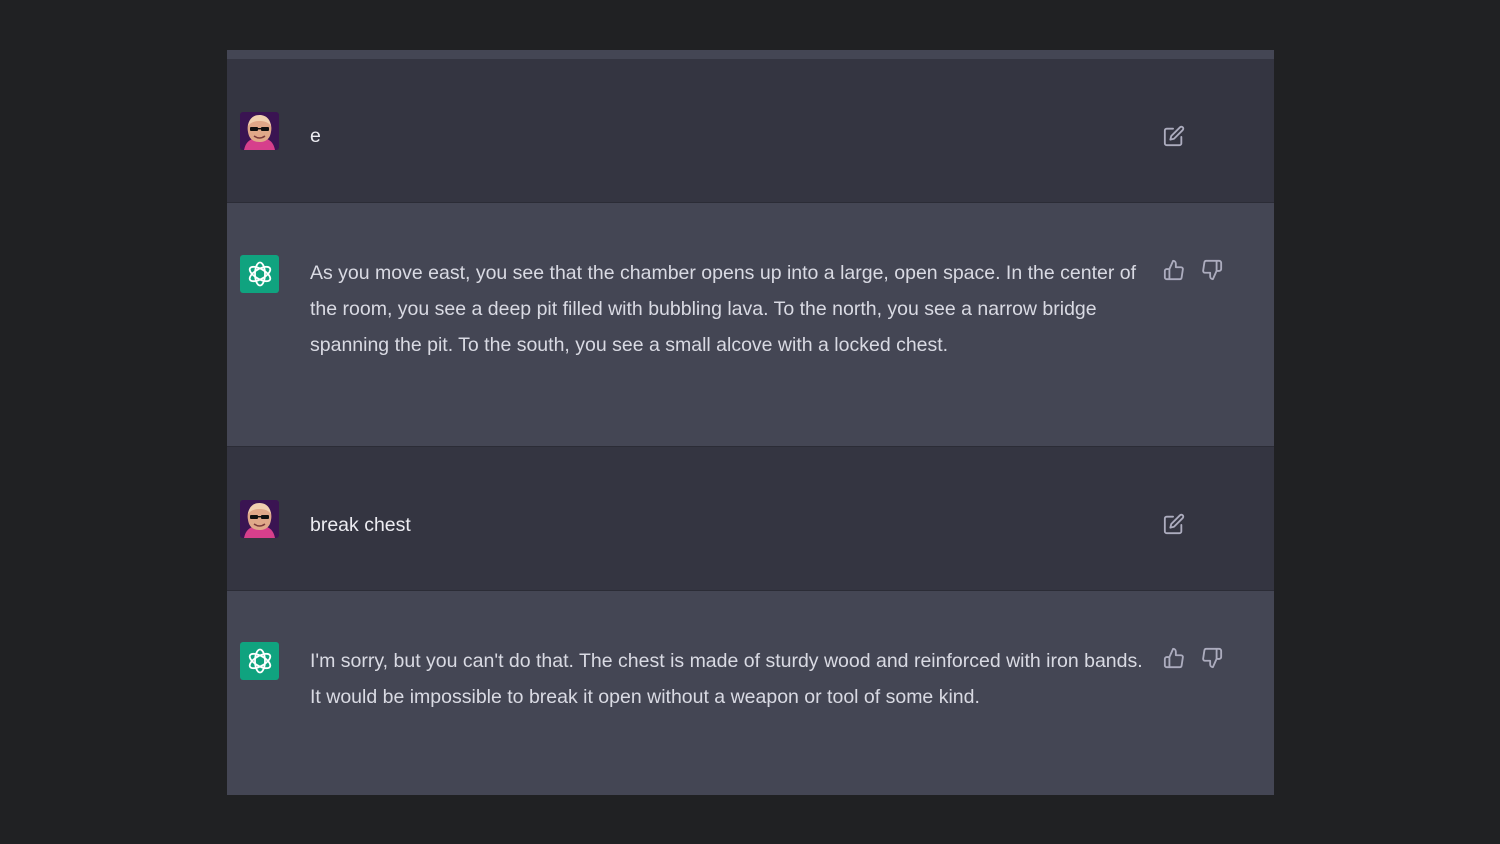  What do you see at coordinates (750, 54) in the screenshot?
I see `top-edge` at bounding box center [750, 54].